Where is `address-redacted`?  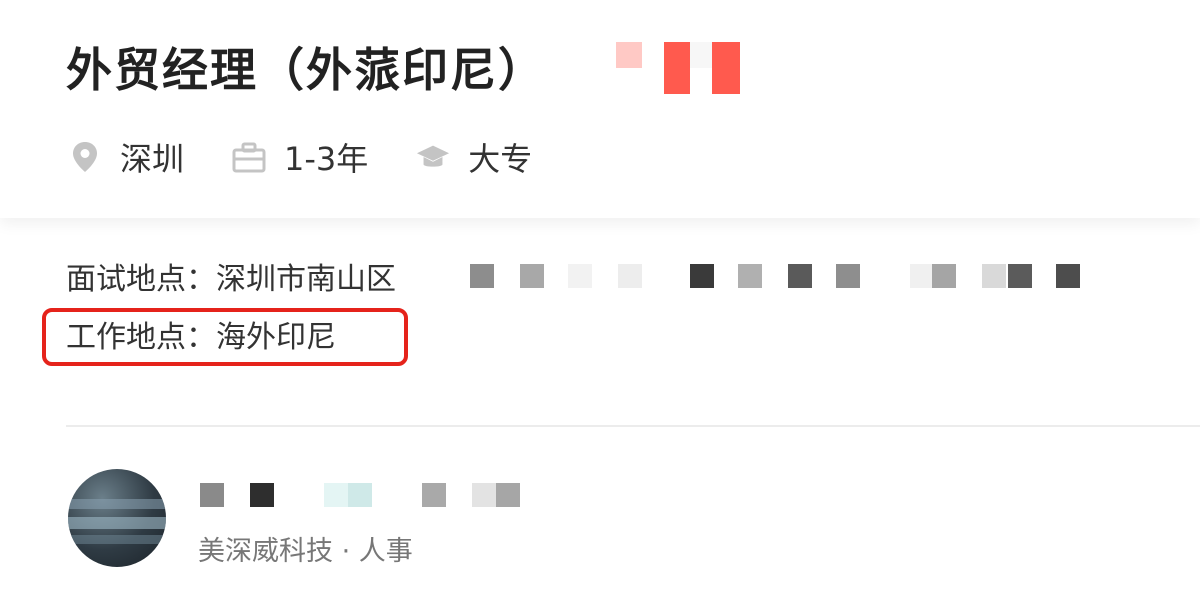
address-redacted is located at coordinates (780, 277).